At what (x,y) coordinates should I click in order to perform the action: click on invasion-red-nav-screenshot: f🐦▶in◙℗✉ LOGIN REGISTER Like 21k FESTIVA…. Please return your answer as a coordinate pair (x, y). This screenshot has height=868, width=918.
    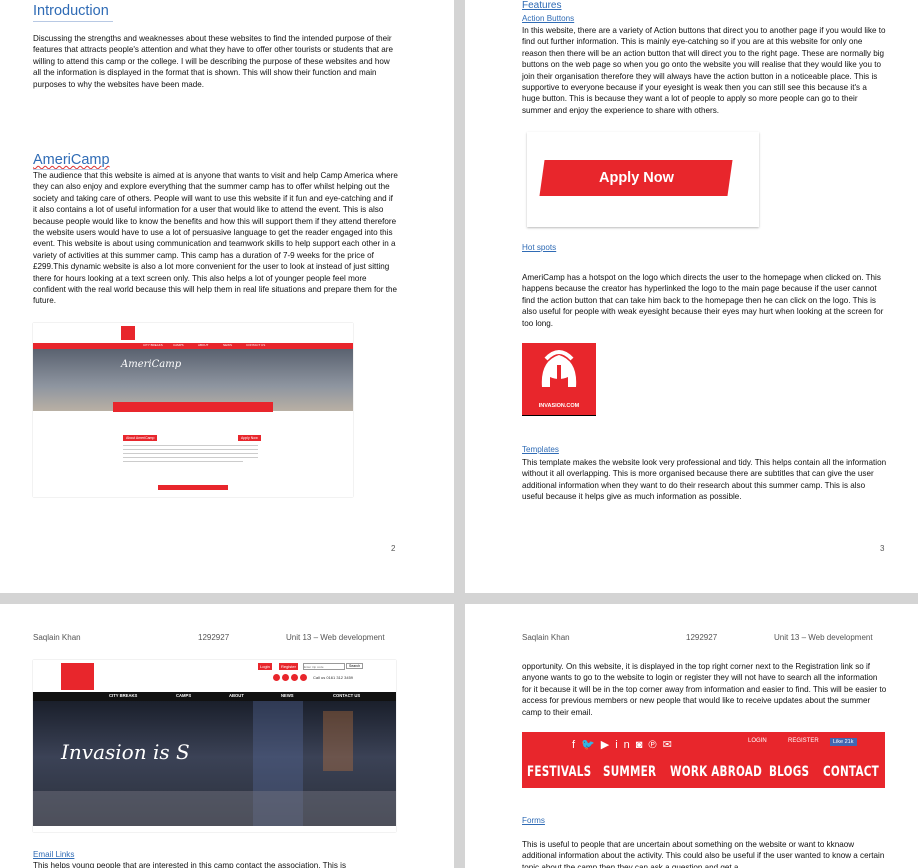
    Looking at the image, I should click on (703, 760).